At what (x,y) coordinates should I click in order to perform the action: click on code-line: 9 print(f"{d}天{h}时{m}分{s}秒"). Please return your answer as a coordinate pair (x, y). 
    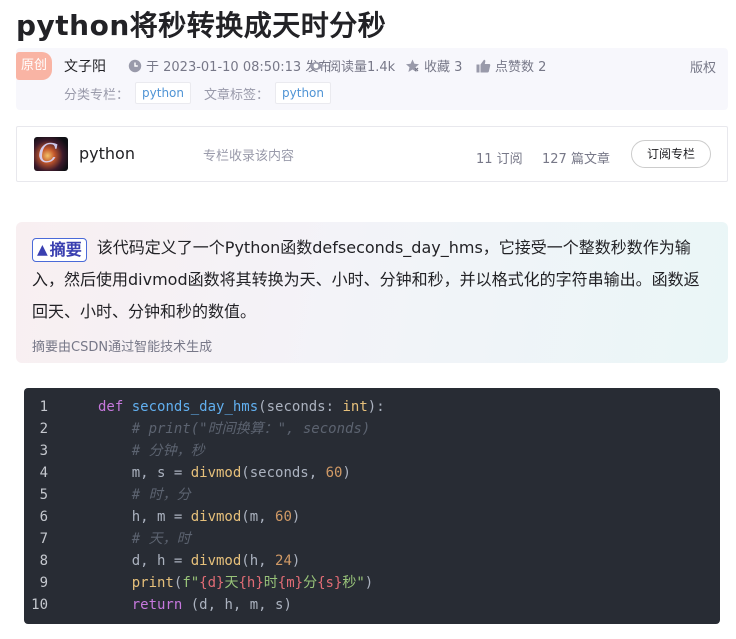
    Looking at the image, I should click on (372, 583).